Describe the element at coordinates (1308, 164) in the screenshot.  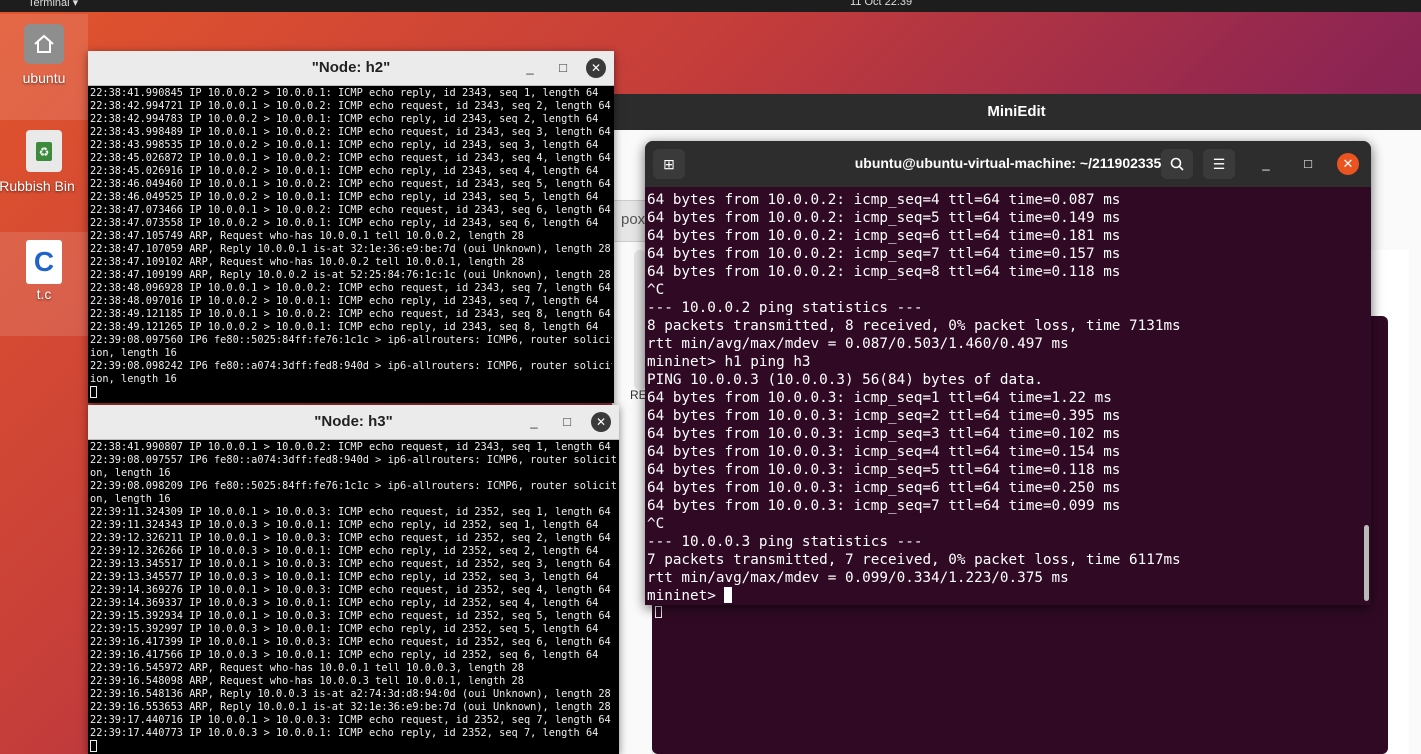
I see `maximize-button: □` at that location.